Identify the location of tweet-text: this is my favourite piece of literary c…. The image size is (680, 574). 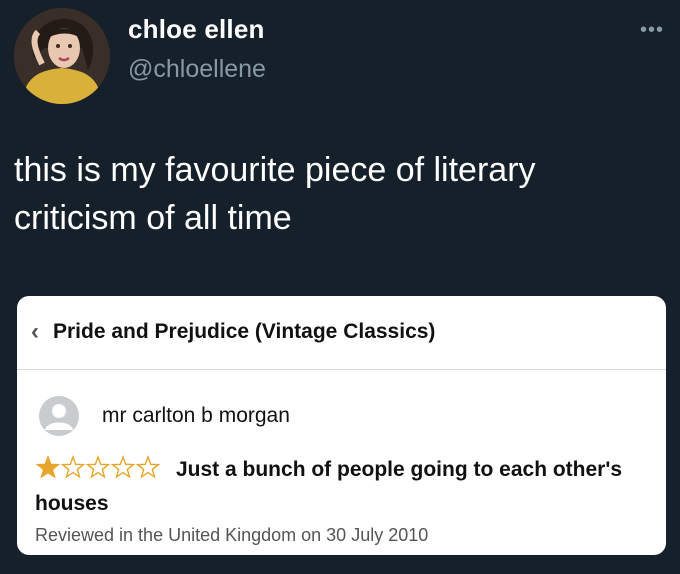
(275, 194).